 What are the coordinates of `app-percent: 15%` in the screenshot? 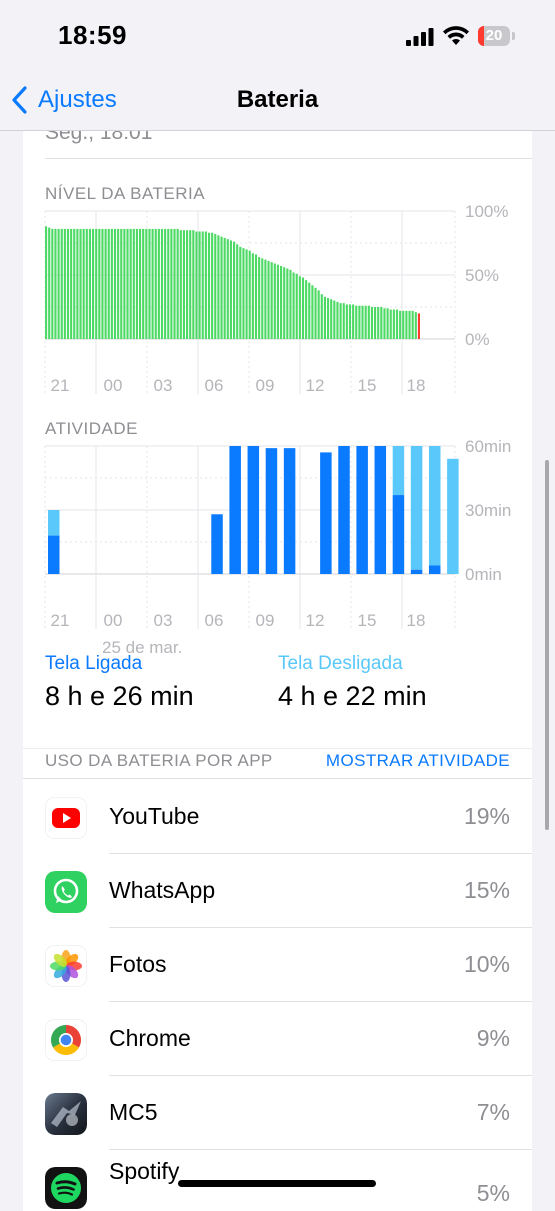 It's located at (486, 890).